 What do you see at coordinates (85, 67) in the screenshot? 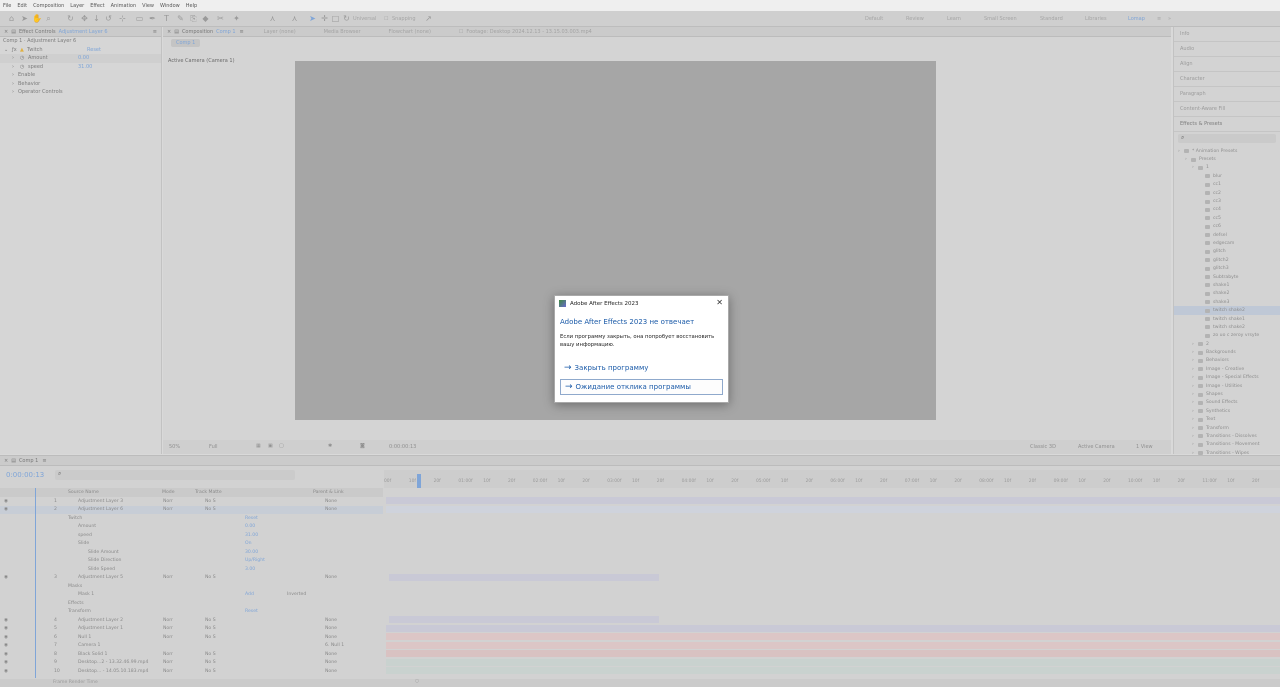
I see `param-value: 31.00` at bounding box center [85, 67].